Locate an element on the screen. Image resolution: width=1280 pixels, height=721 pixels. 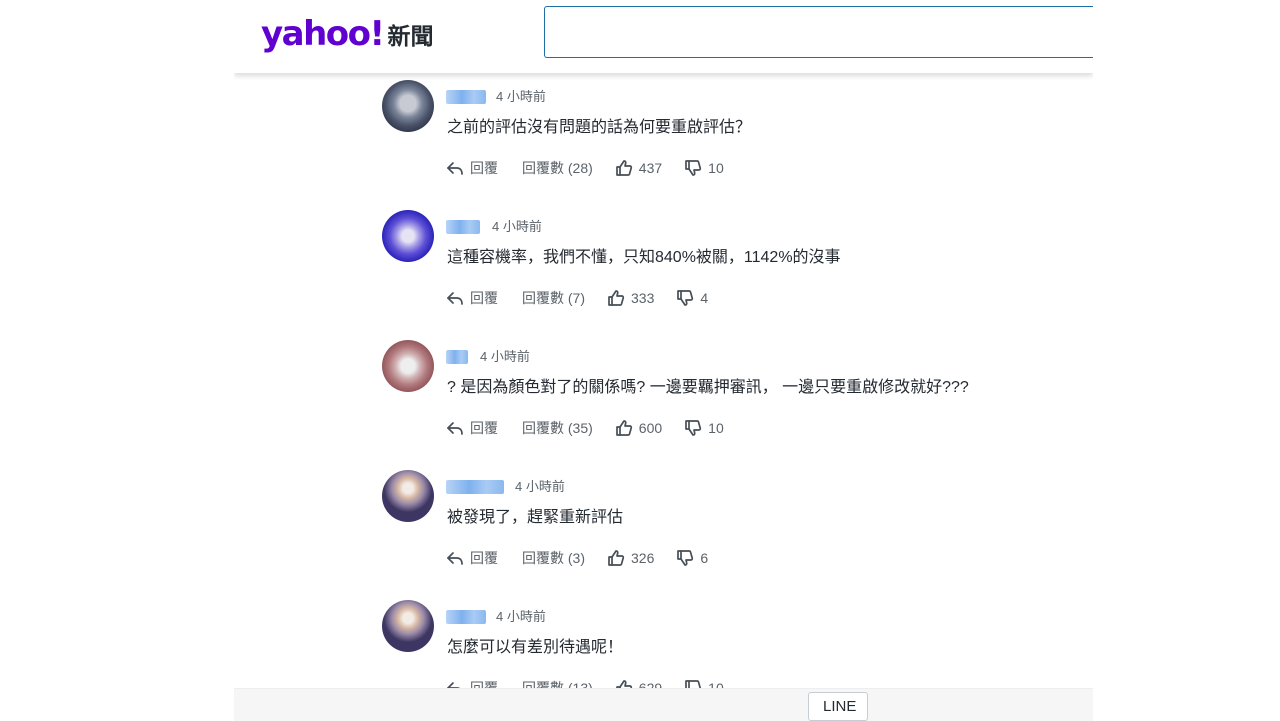
replies-count-button: 回覆數 (35) is located at coordinates (557, 428).